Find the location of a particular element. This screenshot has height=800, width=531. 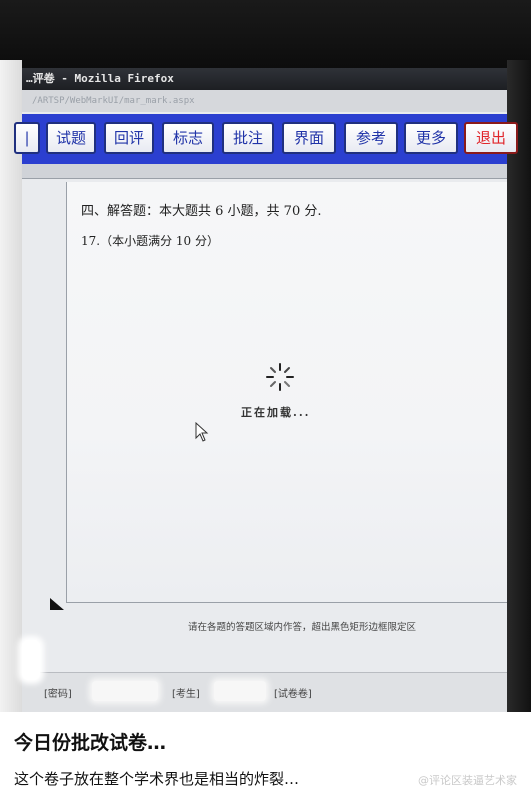

marking-toolbar: | 试题 回评 标志 批注 界面 参考 更多 退出 is located at coordinates (266, 139).